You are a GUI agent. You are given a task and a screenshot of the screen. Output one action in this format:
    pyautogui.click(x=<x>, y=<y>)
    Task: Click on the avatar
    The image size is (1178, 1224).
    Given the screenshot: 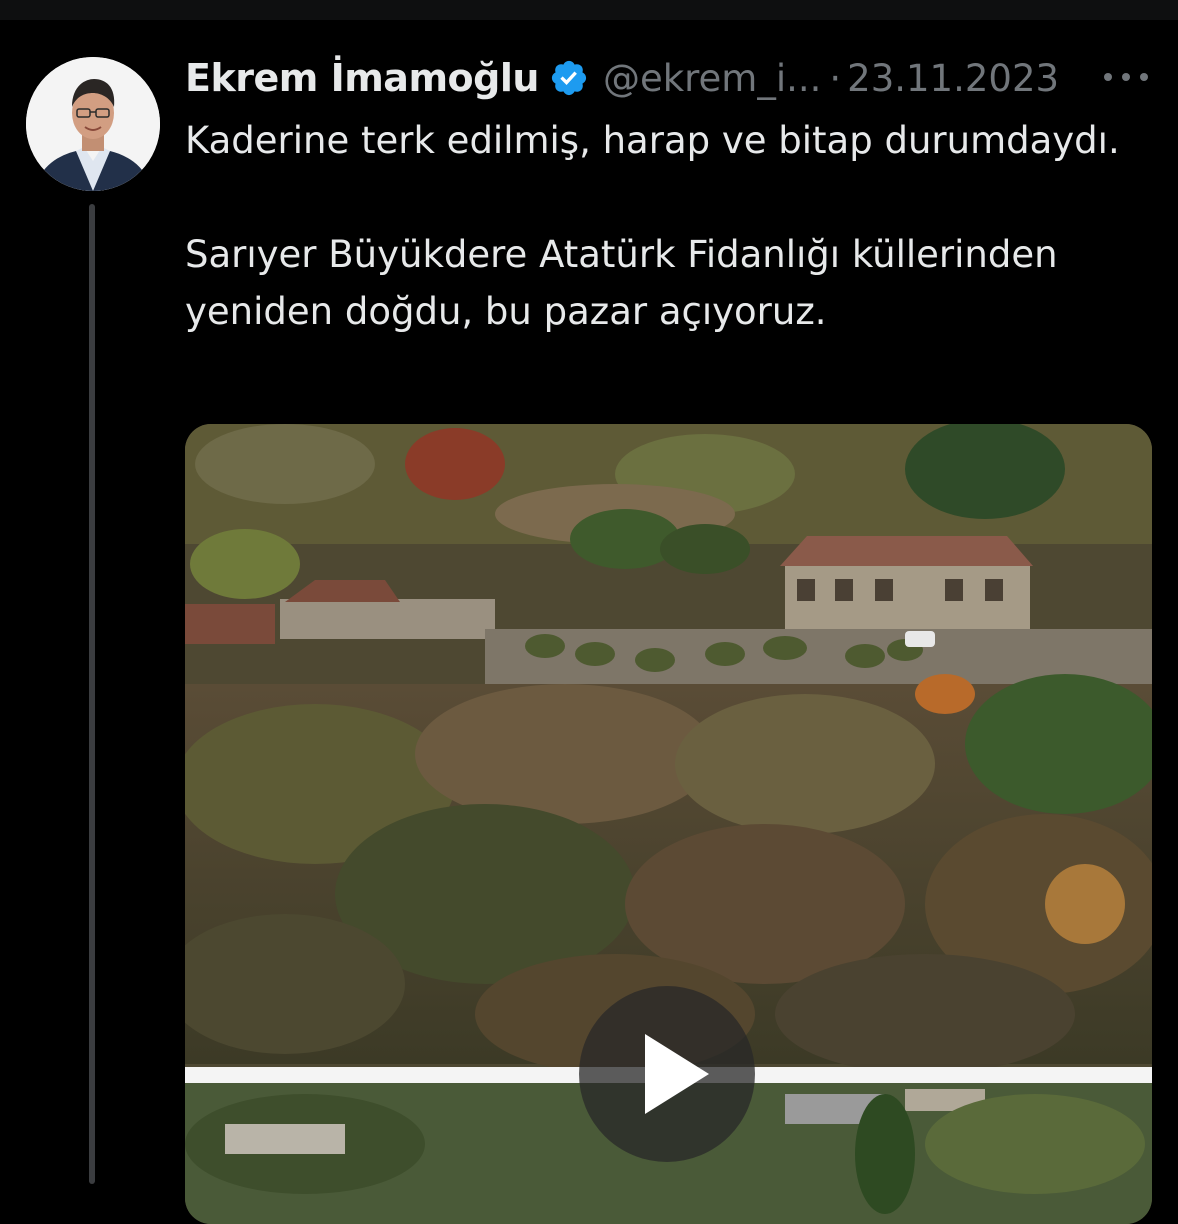 What is the action you would take?
    pyautogui.click(x=93, y=124)
    